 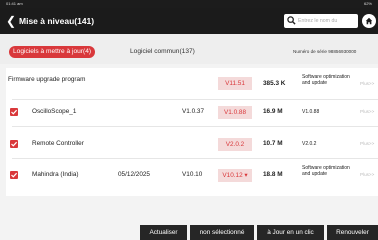 What do you see at coordinates (57, 21) in the screenshot?
I see `page-title: Mise à niveau(141)` at bounding box center [57, 21].